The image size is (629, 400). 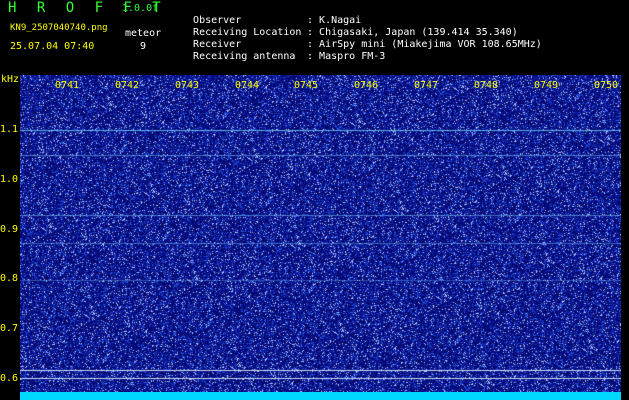 What do you see at coordinates (247, 85) in the screenshot?
I see `time-tick-label: 0744` at bounding box center [247, 85].